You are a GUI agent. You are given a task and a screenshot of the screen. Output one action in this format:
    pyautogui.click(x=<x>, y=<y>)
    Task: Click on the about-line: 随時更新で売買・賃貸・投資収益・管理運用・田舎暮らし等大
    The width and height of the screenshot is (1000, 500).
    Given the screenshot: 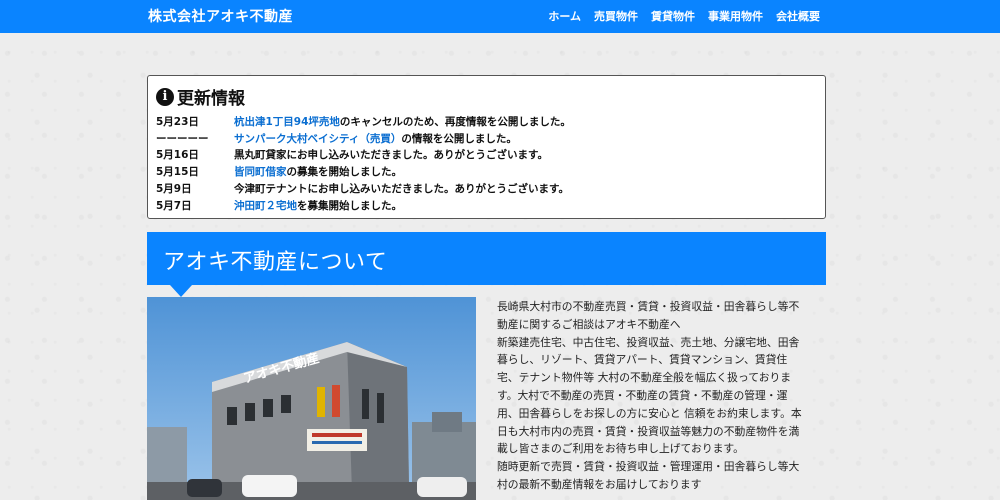 What is the action you would take?
    pyautogui.click(x=648, y=467)
    